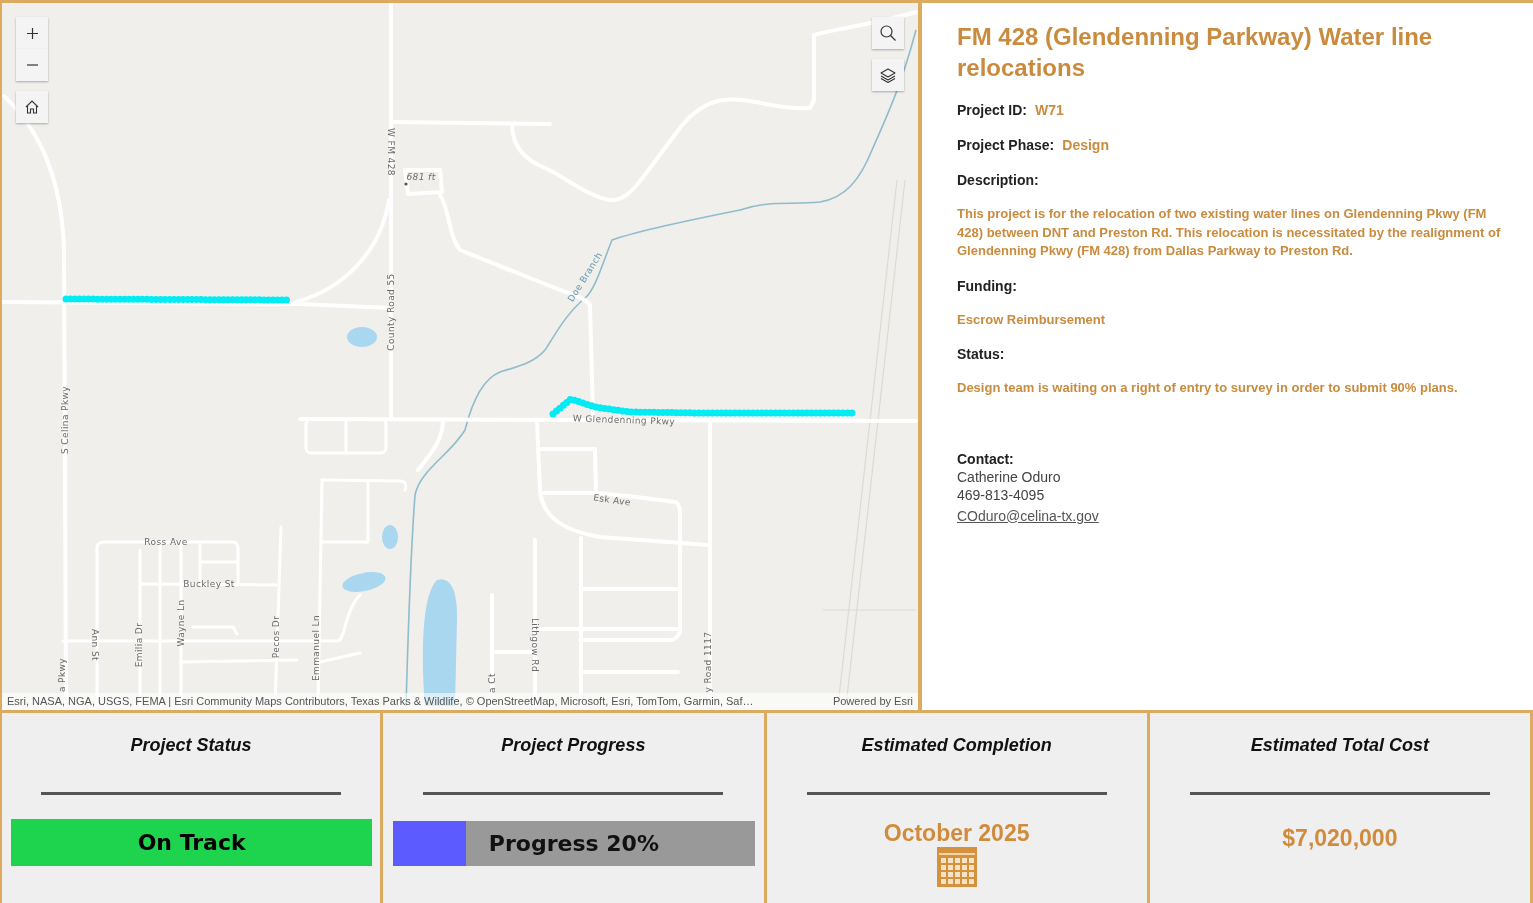 Image resolution: width=1533 pixels, height=903 pixels. I want to click on contact-name: Catherine Oduro, so click(1009, 476).